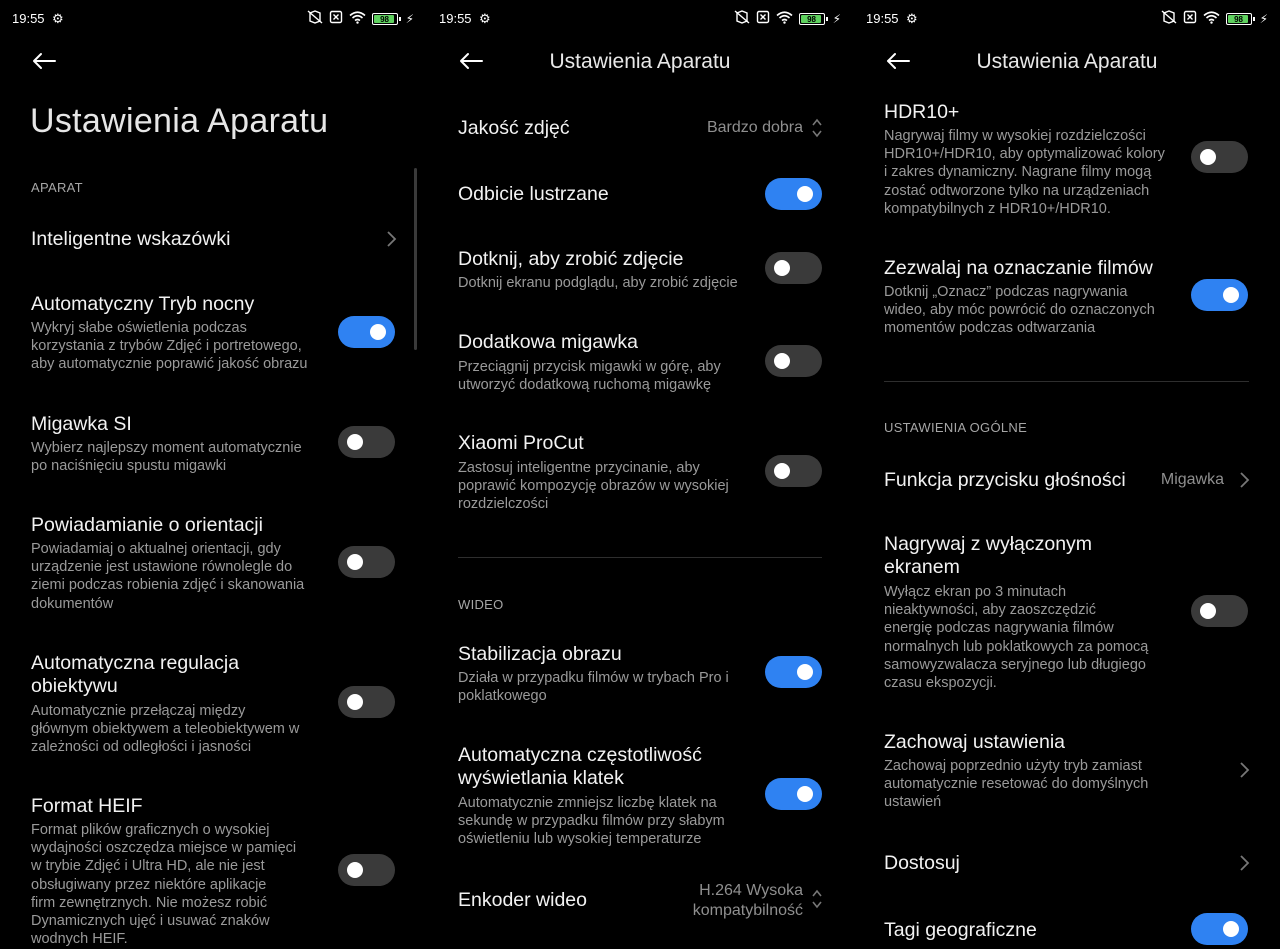  I want to click on toggle-procut, so click(793, 471).